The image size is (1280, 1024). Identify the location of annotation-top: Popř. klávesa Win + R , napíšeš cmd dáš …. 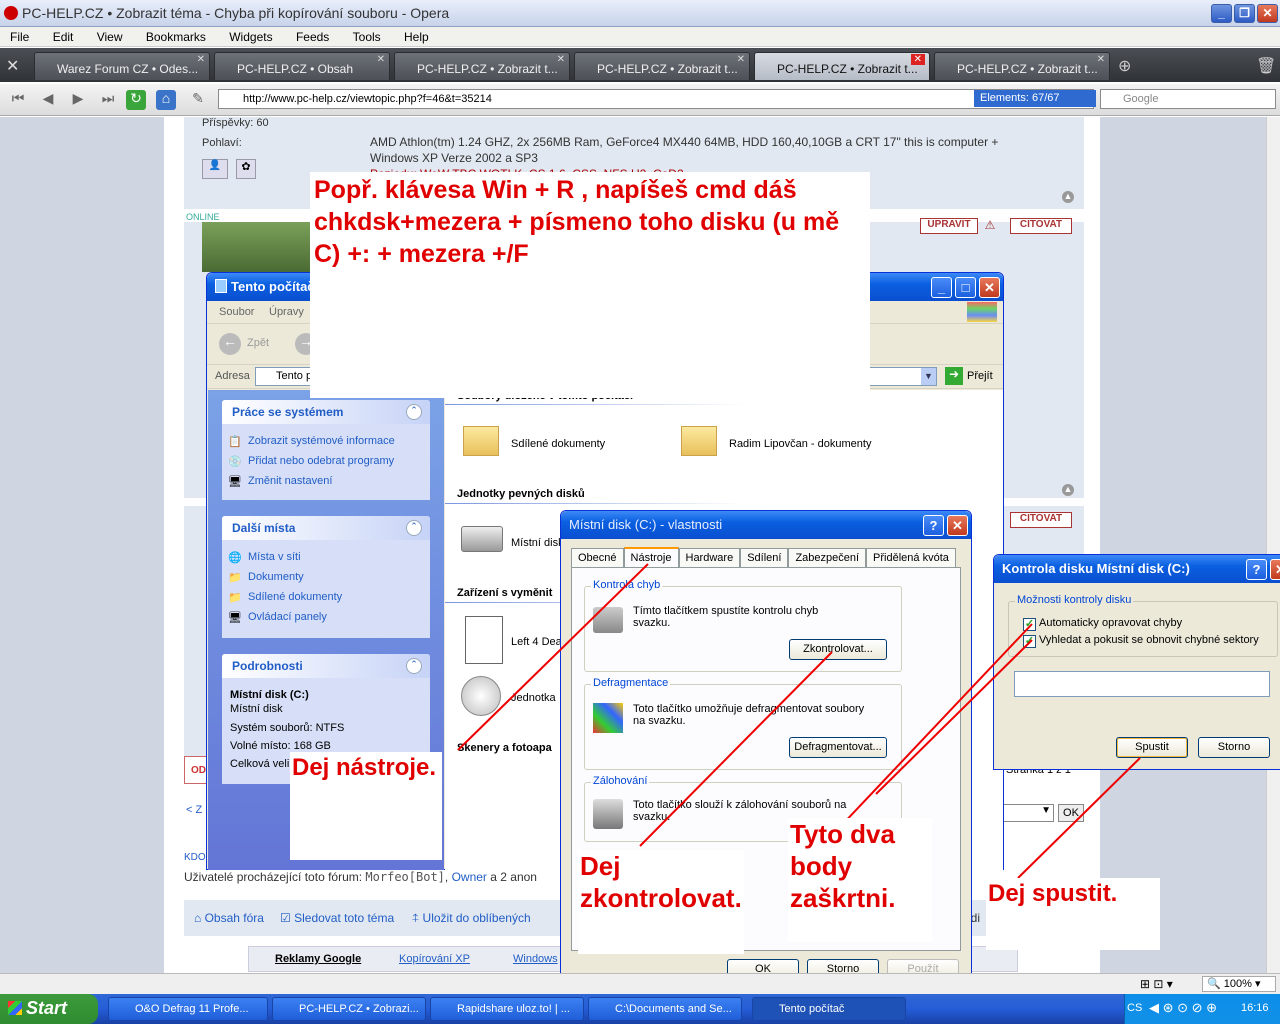
(590, 285).